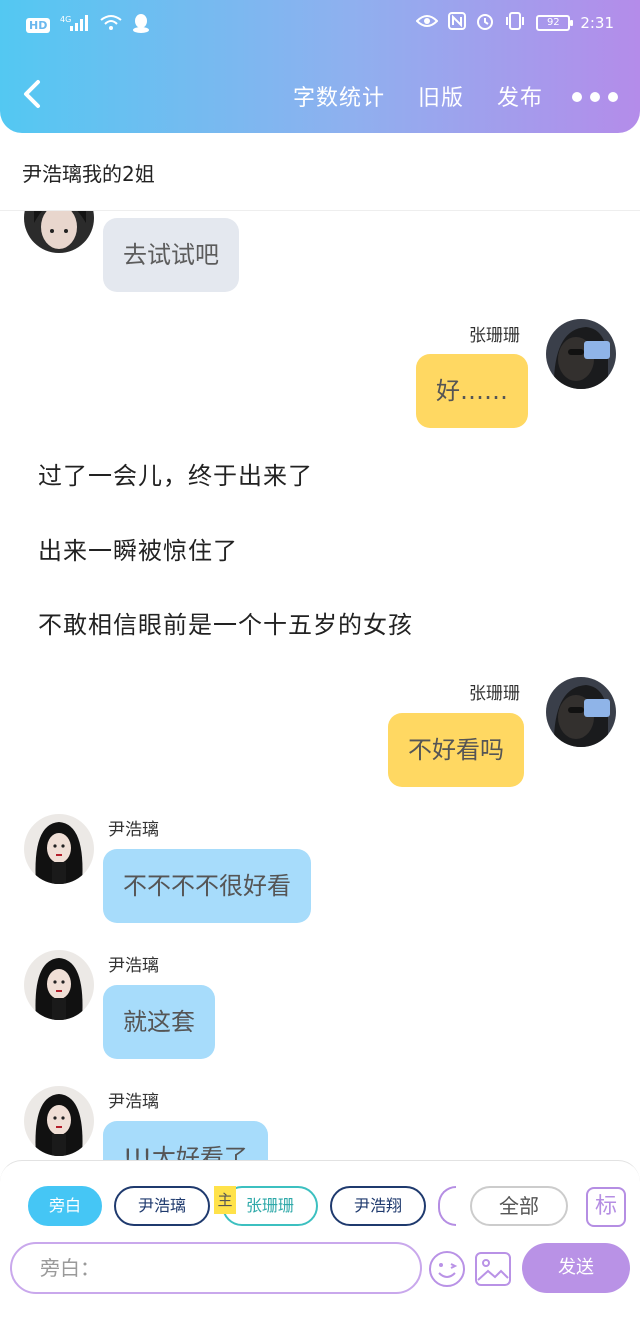  I want to click on message-bubble: 不好看吗, so click(456, 750).